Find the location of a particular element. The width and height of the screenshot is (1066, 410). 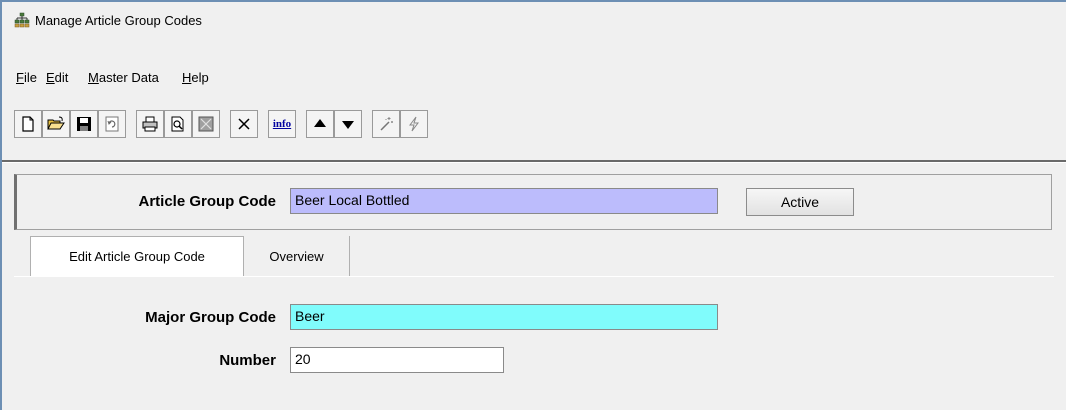

tab-overview: Overview is located at coordinates (297, 256).